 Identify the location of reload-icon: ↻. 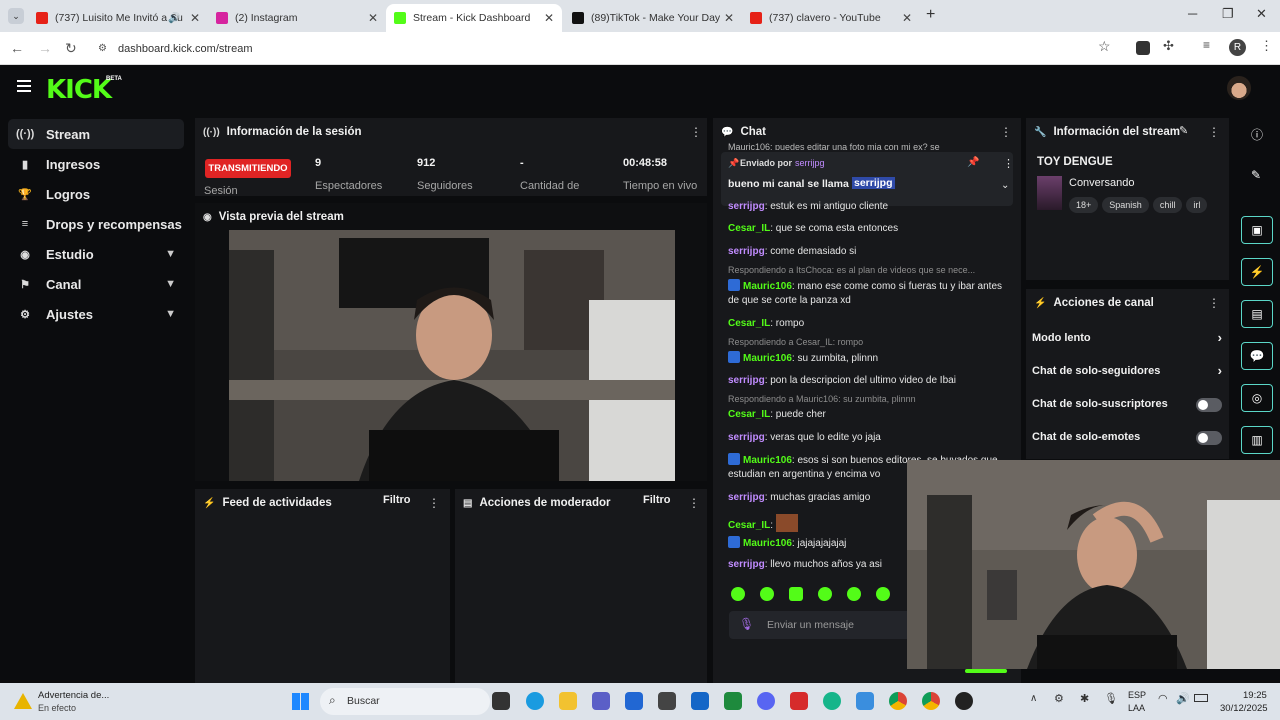
(71, 48).